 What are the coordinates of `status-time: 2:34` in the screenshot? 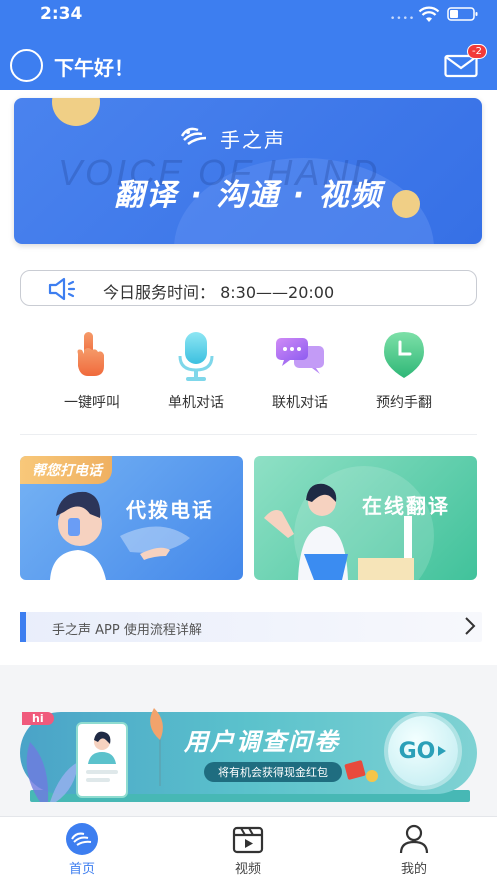 It's located at (61, 14).